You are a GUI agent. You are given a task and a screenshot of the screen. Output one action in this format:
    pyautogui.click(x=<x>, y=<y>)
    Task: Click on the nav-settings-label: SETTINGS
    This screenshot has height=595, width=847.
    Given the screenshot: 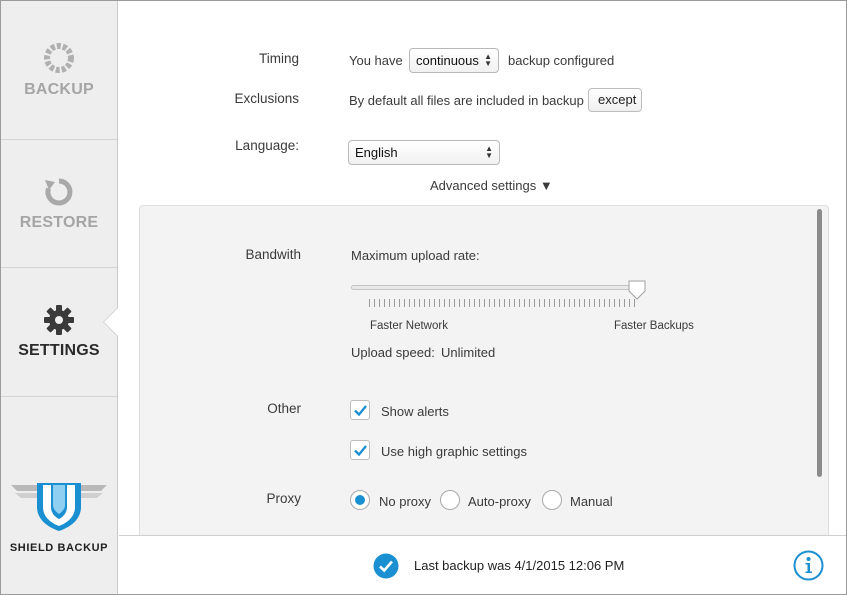 What is the action you would take?
    pyautogui.click(x=59, y=350)
    